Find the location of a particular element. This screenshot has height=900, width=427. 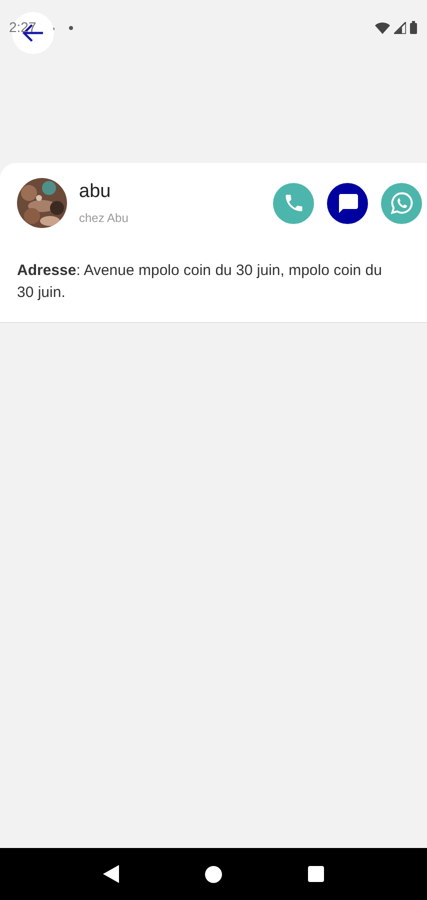

back-nav-button is located at coordinates (111, 874).